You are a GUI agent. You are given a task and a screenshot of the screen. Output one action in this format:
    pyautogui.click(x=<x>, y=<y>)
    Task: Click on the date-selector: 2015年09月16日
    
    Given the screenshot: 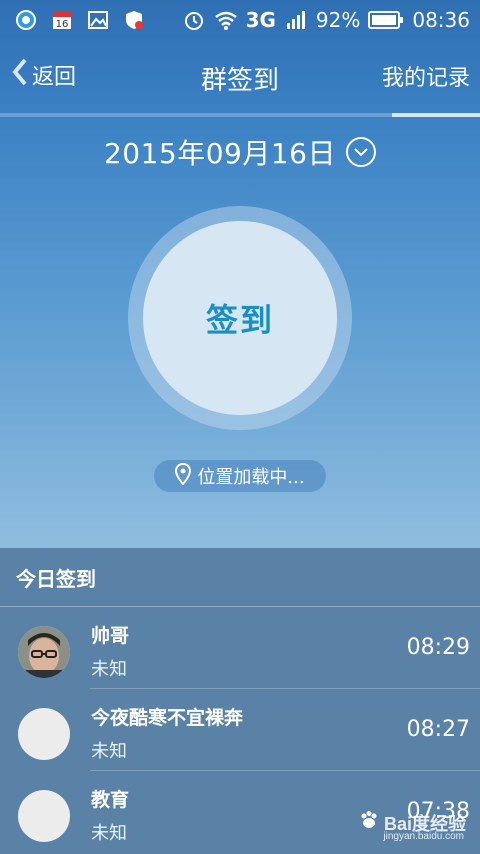 What is the action you would take?
    pyautogui.click(x=240, y=152)
    